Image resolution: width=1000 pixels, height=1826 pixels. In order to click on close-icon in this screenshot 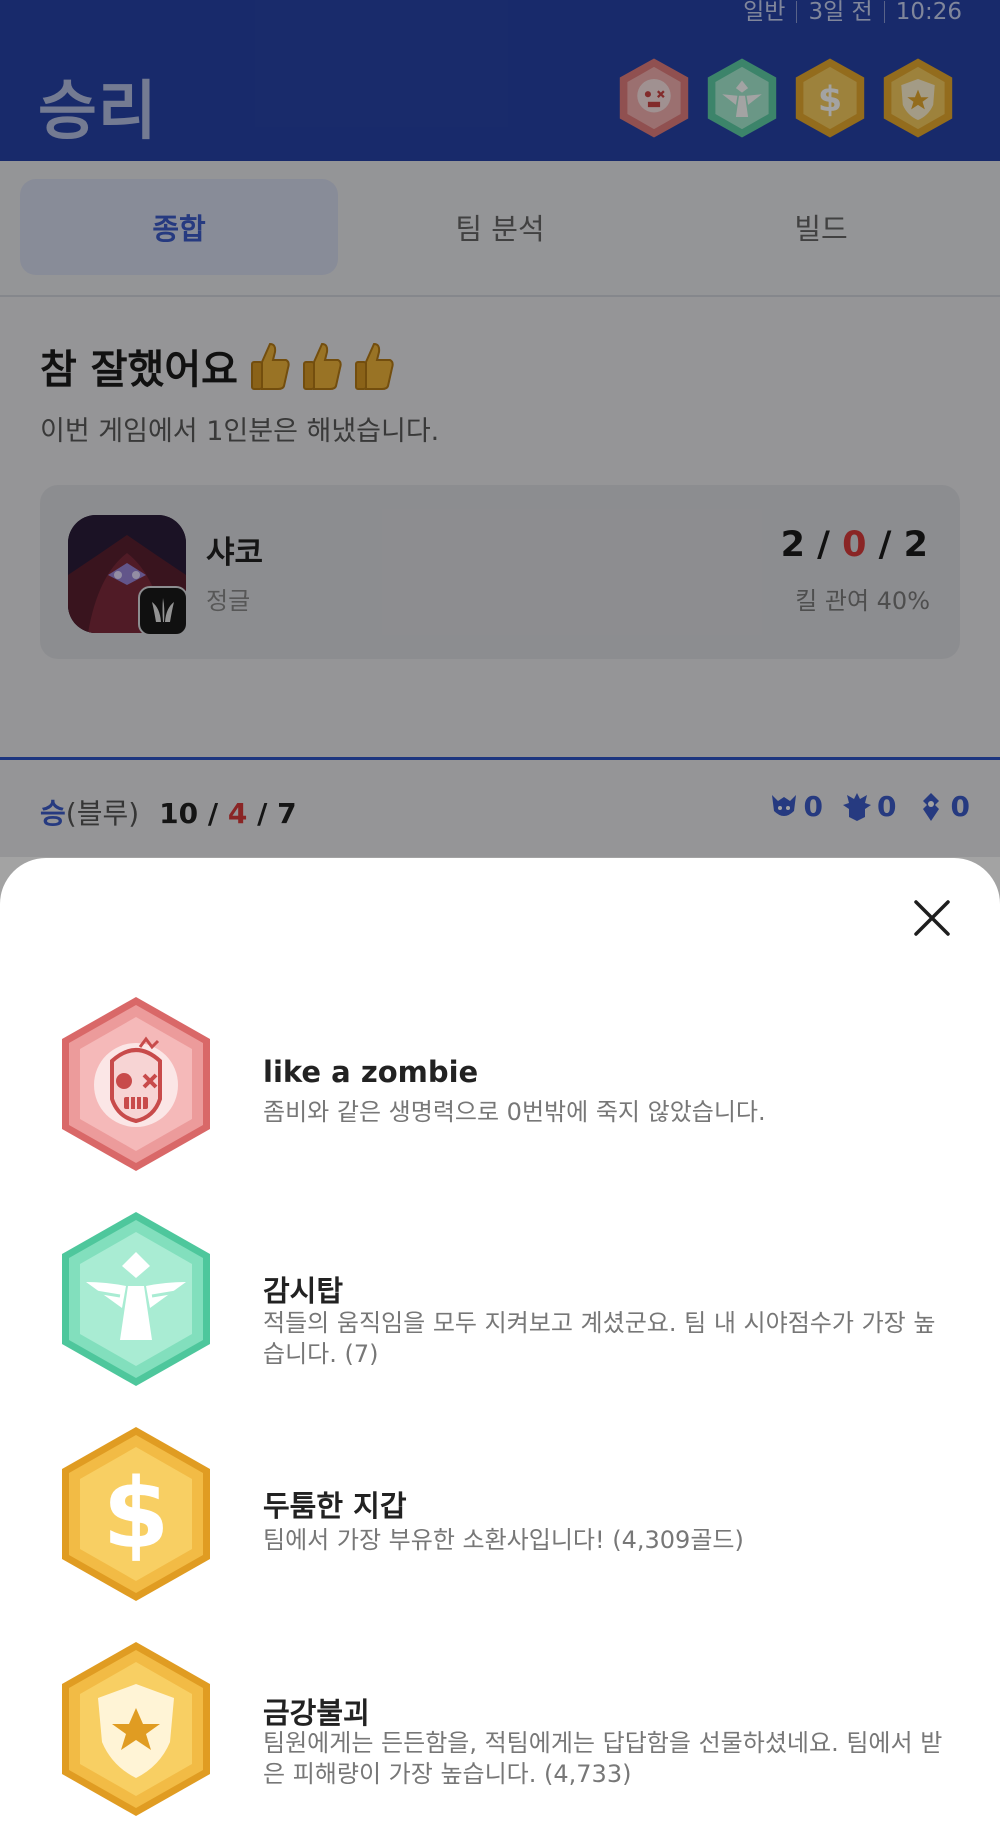, I will do `click(932, 918)`.